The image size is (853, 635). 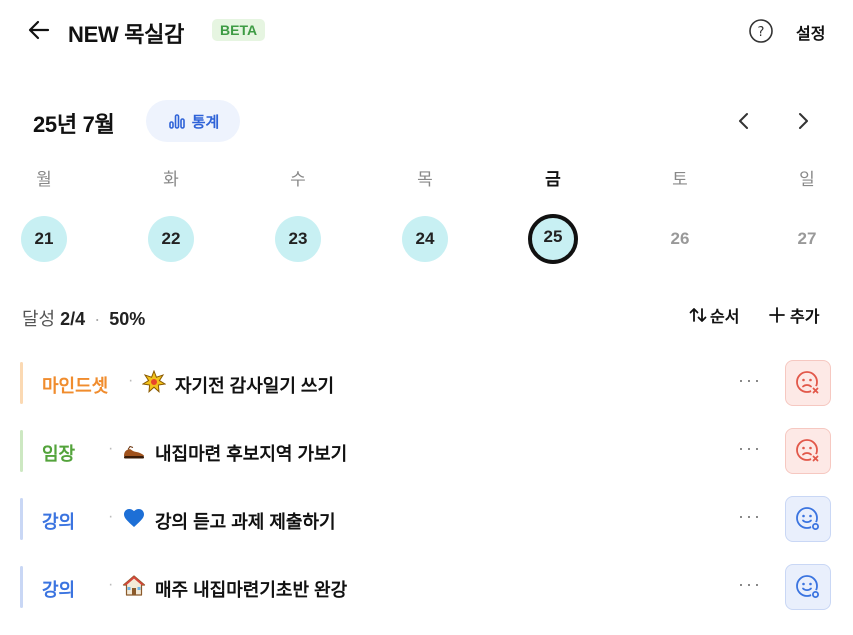 What do you see at coordinates (73, 319) in the screenshot?
I see `achievement-count: 2/4` at bounding box center [73, 319].